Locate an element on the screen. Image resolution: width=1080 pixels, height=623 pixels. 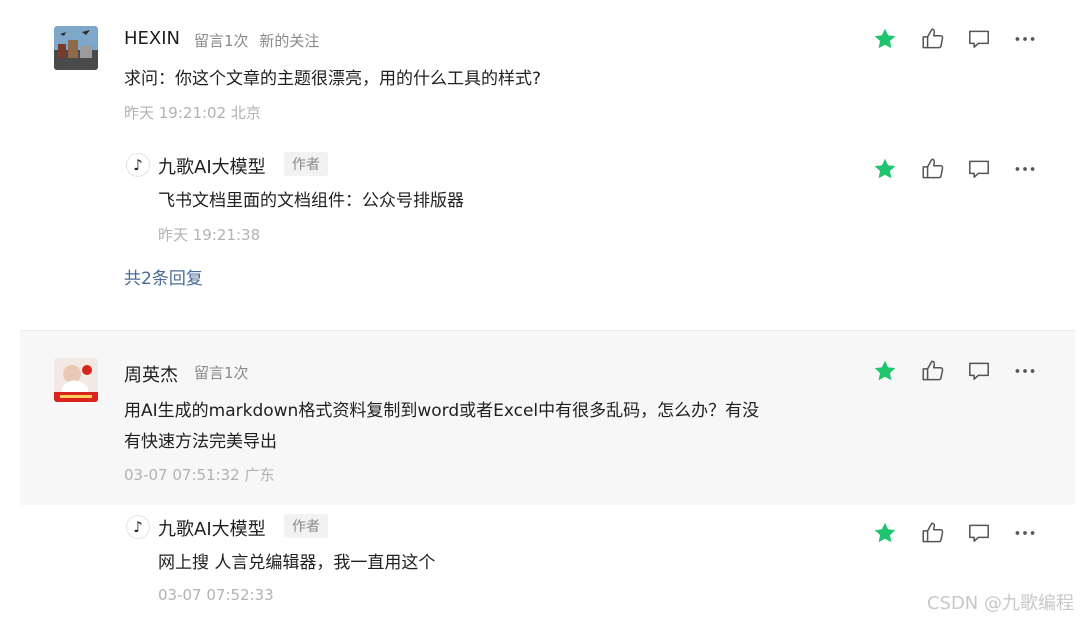
user-badges: 留言1次 is located at coordinates (224, 372).